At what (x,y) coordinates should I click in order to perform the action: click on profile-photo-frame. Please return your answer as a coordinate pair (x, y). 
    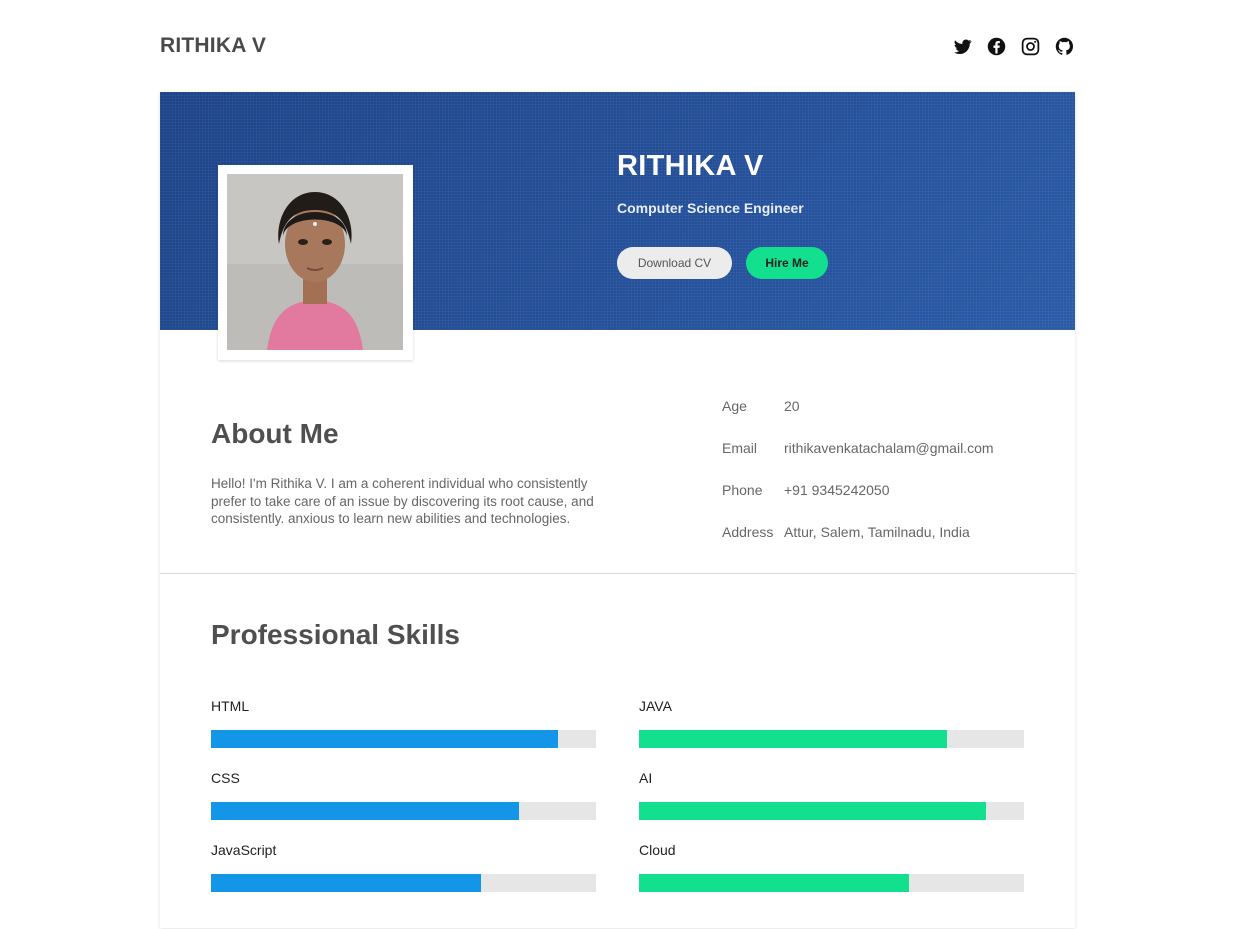
    Looking at the image, I should click on (315, 262).